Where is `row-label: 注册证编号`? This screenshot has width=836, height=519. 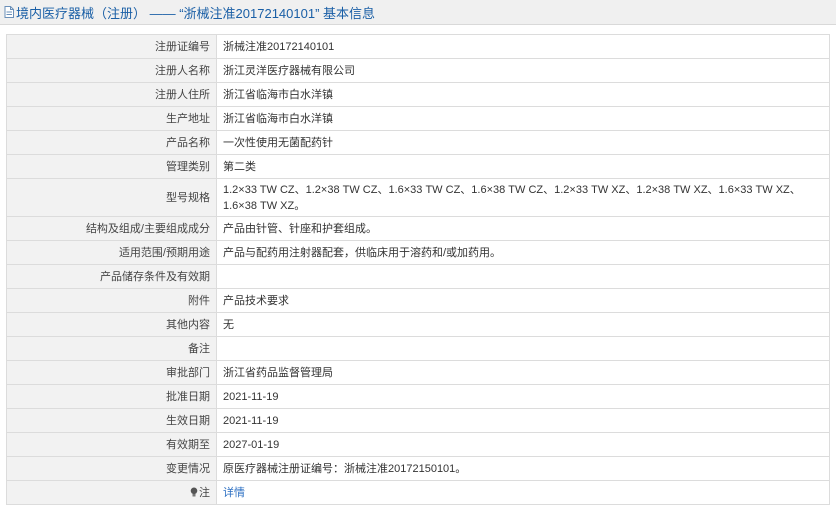 row-label: 注册证编号 is located at coordinates (111, 46).